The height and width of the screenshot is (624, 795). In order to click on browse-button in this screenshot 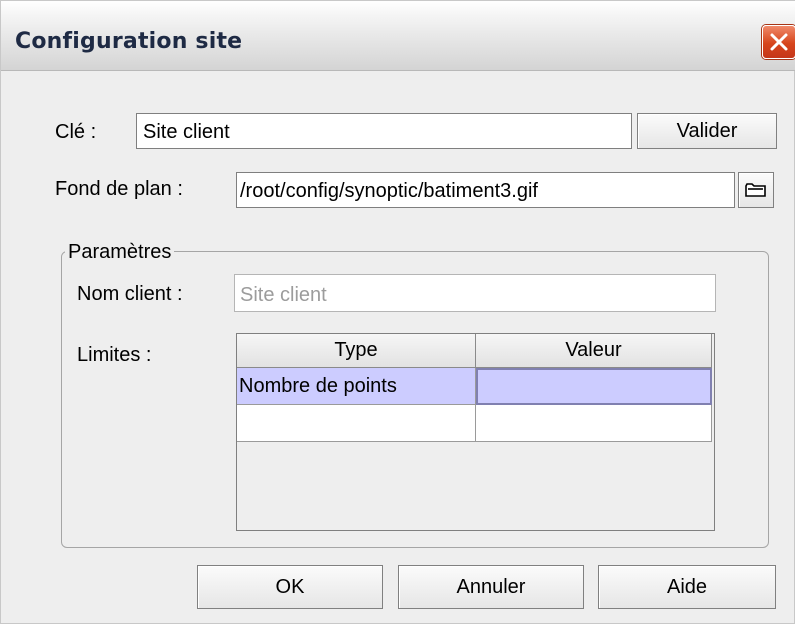, I will do `click(756, 190)`.